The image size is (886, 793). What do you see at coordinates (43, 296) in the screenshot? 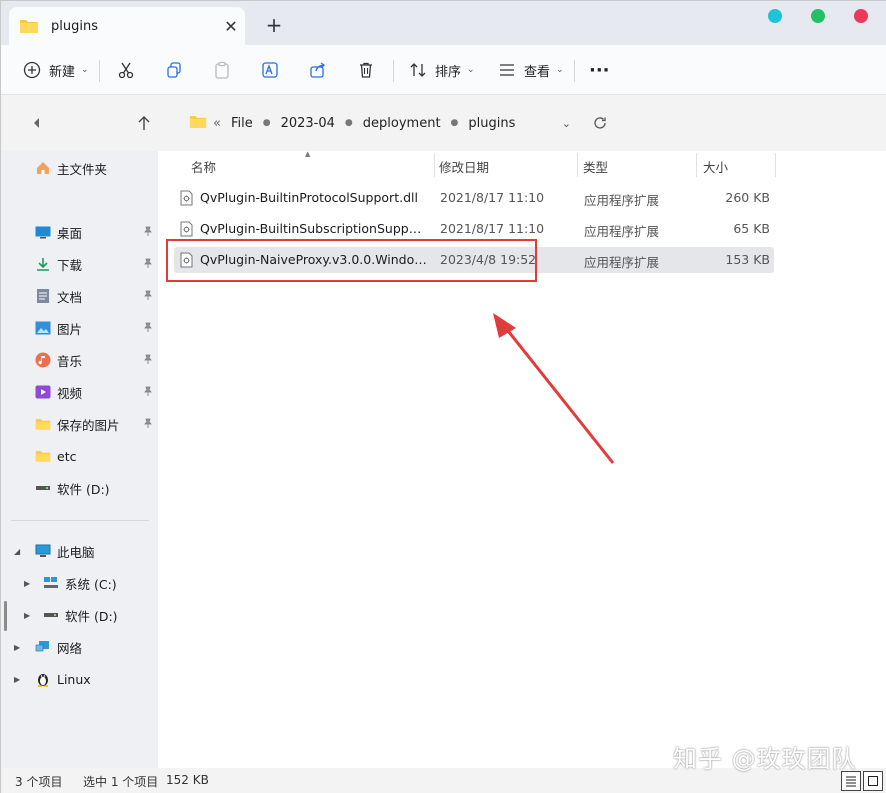
I see `documents-icon` at bounding box center [43, 296].